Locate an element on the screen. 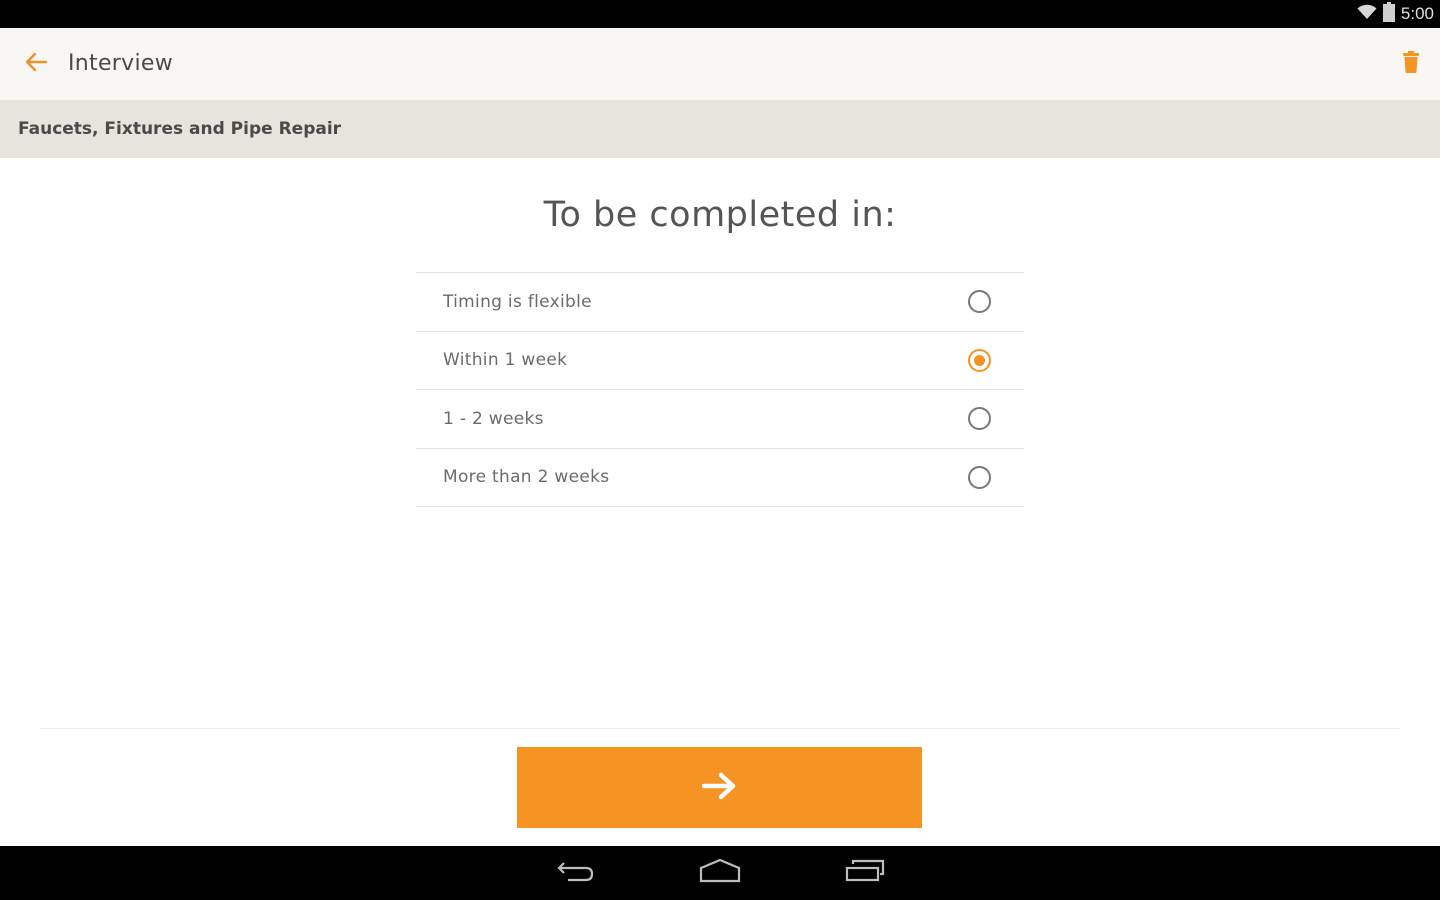 Image resolution: width=1440 pixels, height=900 pixels. system-nav-bar is located at coordinates (720, 873).